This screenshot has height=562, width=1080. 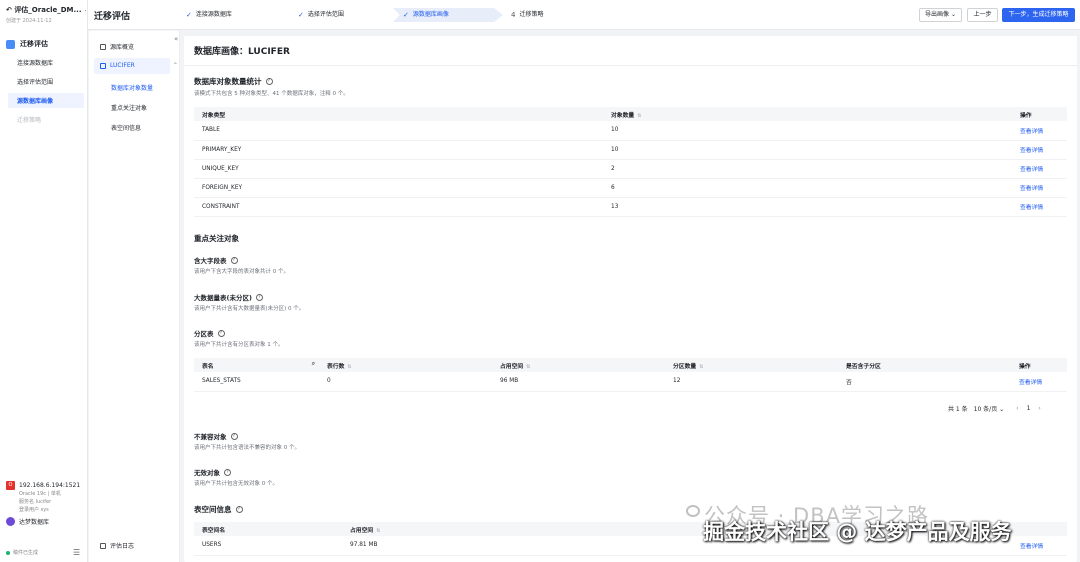 What do you see at coordinates (10, 485) in the screenshot?
I see `oracle-icon: O` at bounding box center [10, 485].